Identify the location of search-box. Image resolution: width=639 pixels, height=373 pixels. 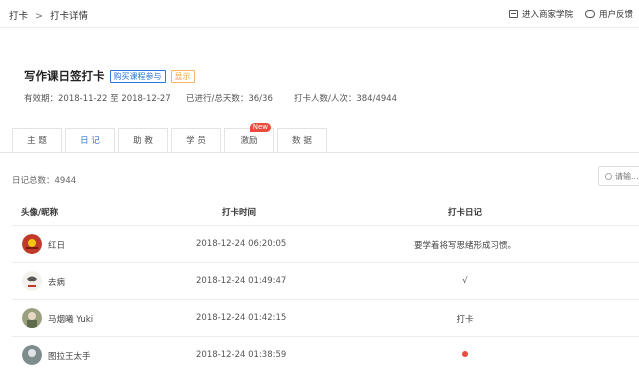
(618, 176).